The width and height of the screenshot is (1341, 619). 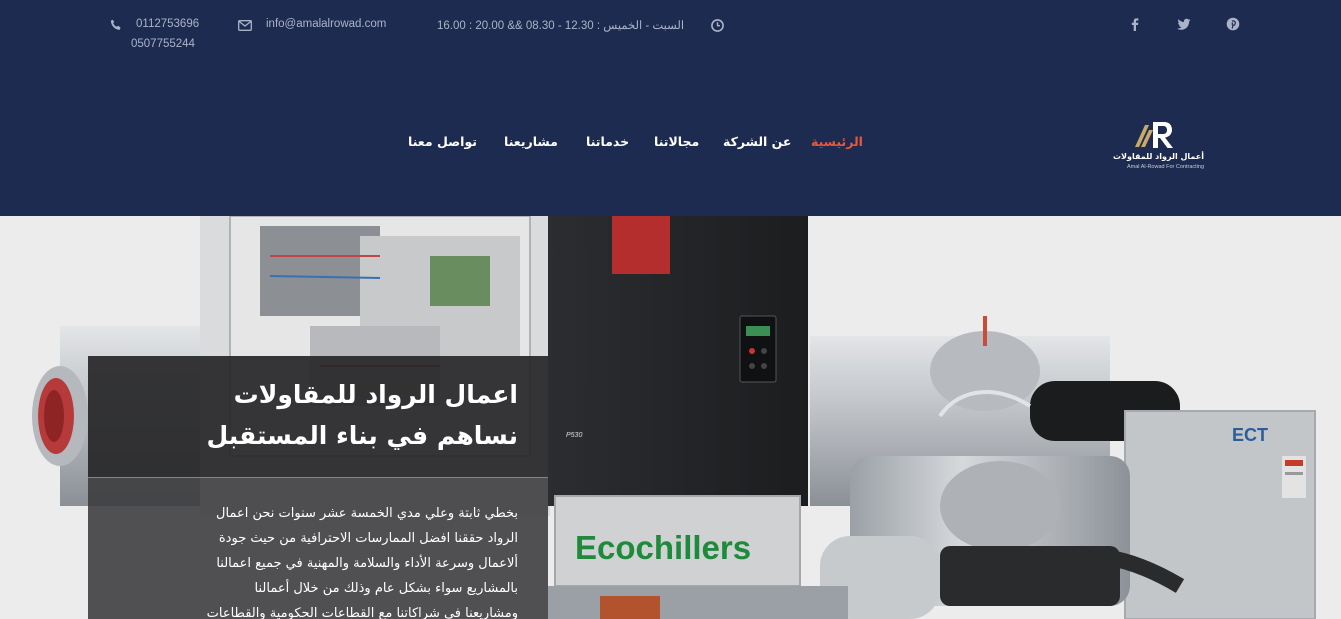 What do you see at coordinates (362, 435) in the screenshot?
I see `hero-title-line-2: نساهم في بناء المستقبل` at bounding box center [362, 435].